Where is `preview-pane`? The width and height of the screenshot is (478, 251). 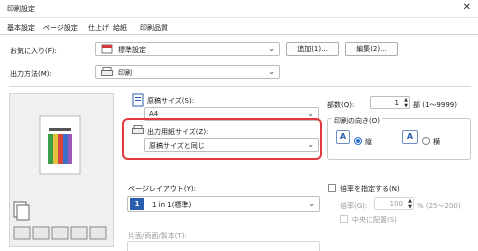
preview-pane is located at coordinates (61, 170).